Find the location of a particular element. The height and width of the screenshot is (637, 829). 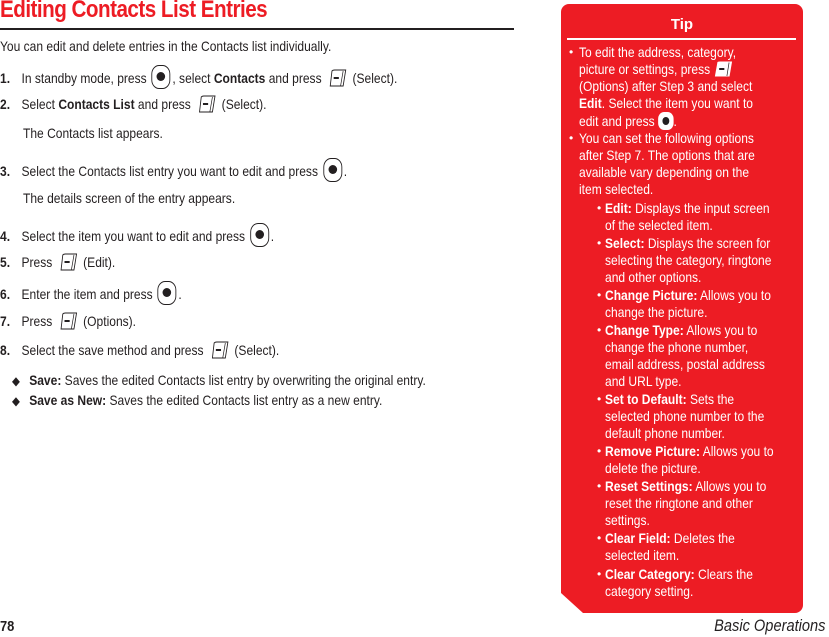

tip-bold-term: Edit is located at coordinates (590, 103).